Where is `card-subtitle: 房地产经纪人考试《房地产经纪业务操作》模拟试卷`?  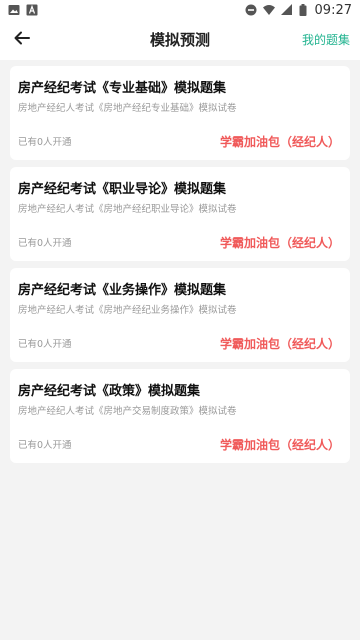 card-subtitle: 房地产经纪人考试《房地产经纪业务操作》模拟试卷 is located at coordinates (127, 310).